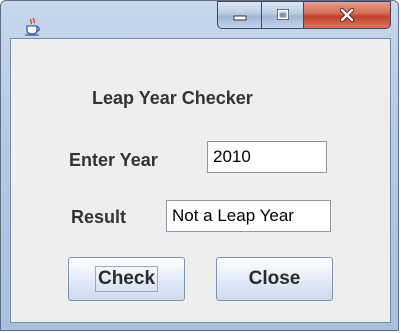 Image resolution: width=401 pixels, height=333 pixels. I want to click on maximize-icon, so click(282, 14).